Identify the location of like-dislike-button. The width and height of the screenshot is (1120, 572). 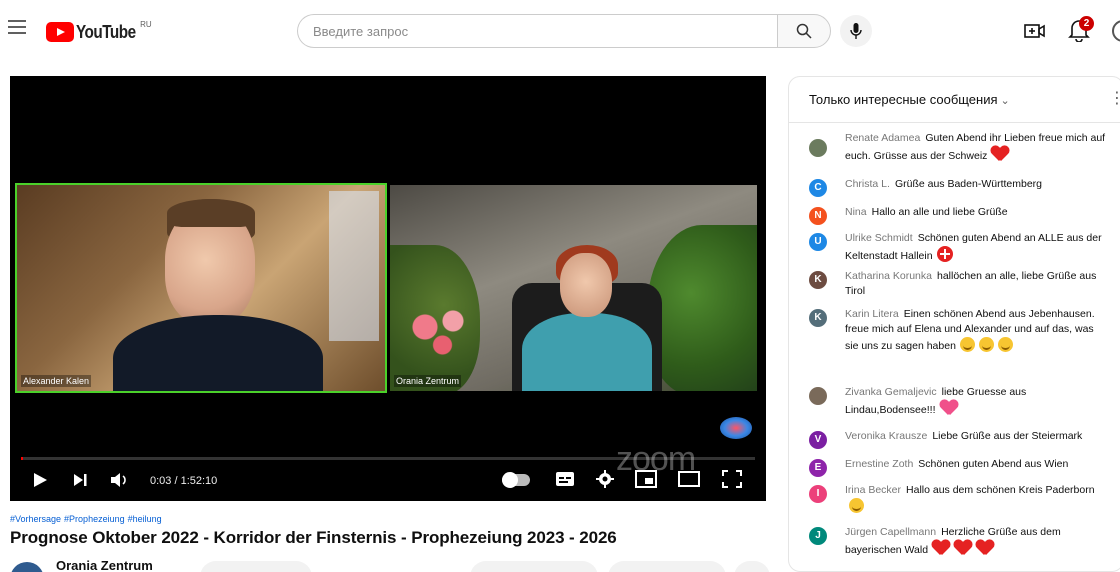
(534, 566).